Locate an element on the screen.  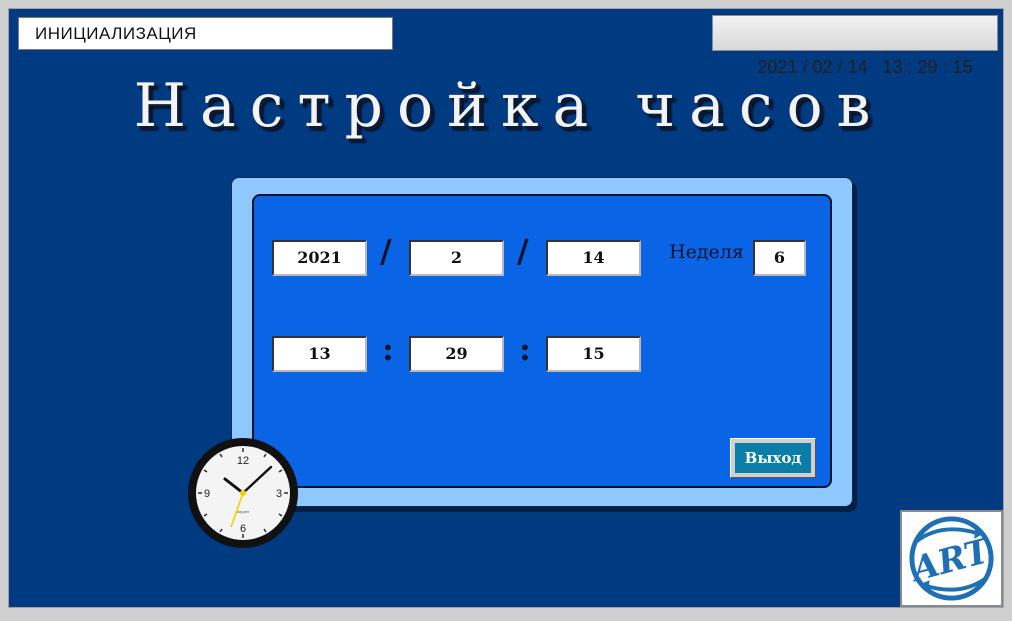
company-logo: ART is located at coordinates (951, 558).